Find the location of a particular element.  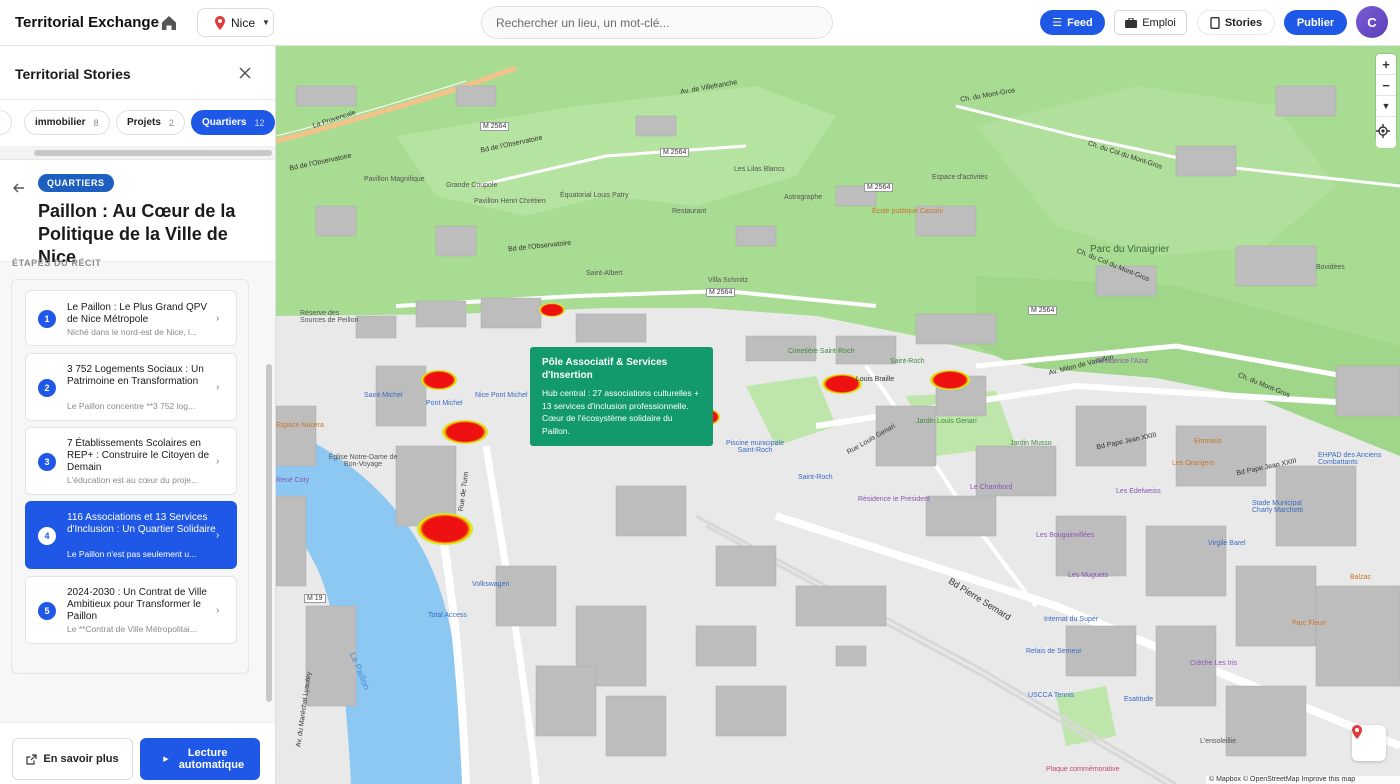

map-label: Cimetière Saint-Roch is located at coordinates (821, 351).